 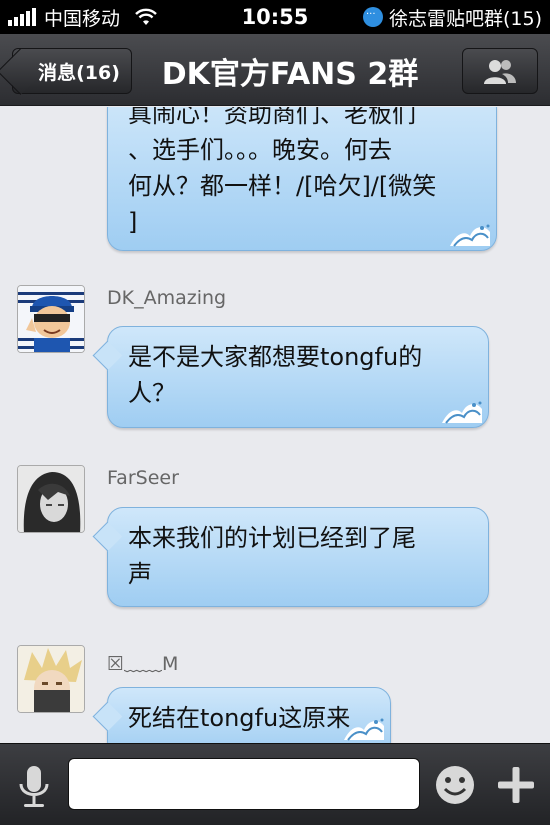 I want to click on message-bubble: 是不是大家都想要tongfu的 人？, so click(x=298, y=377).